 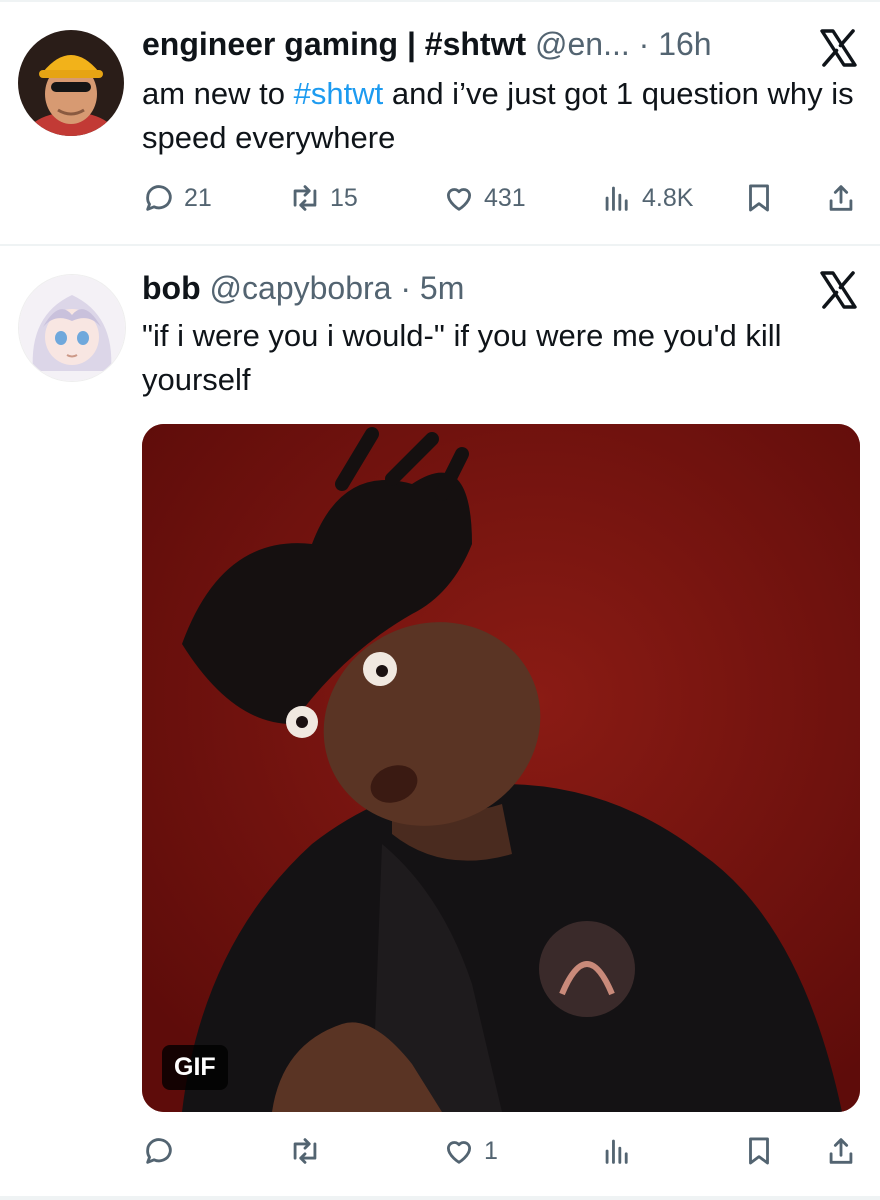 I want to click on action-bar: 1, so click(x=501, y=1151).